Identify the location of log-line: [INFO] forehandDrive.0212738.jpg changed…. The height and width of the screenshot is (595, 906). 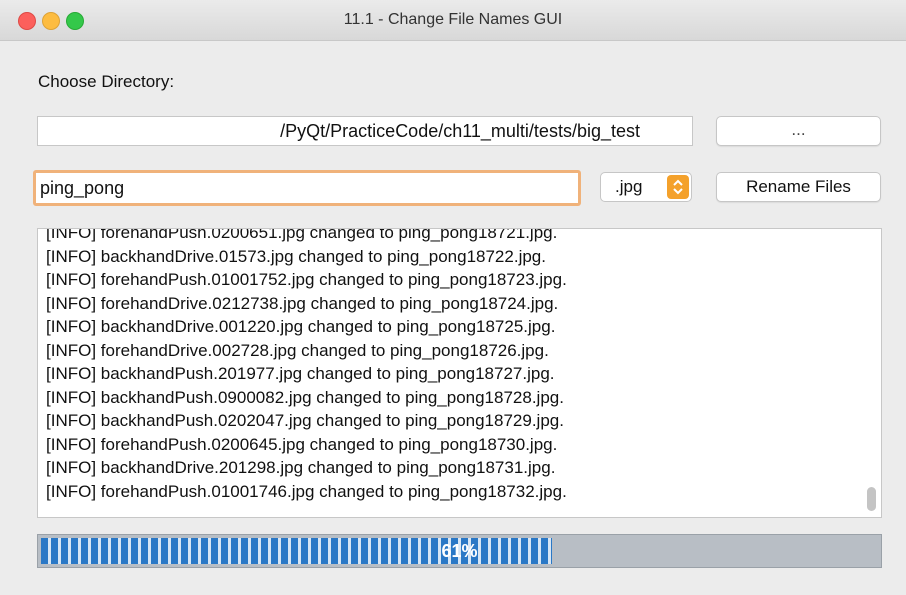
(302, 303).